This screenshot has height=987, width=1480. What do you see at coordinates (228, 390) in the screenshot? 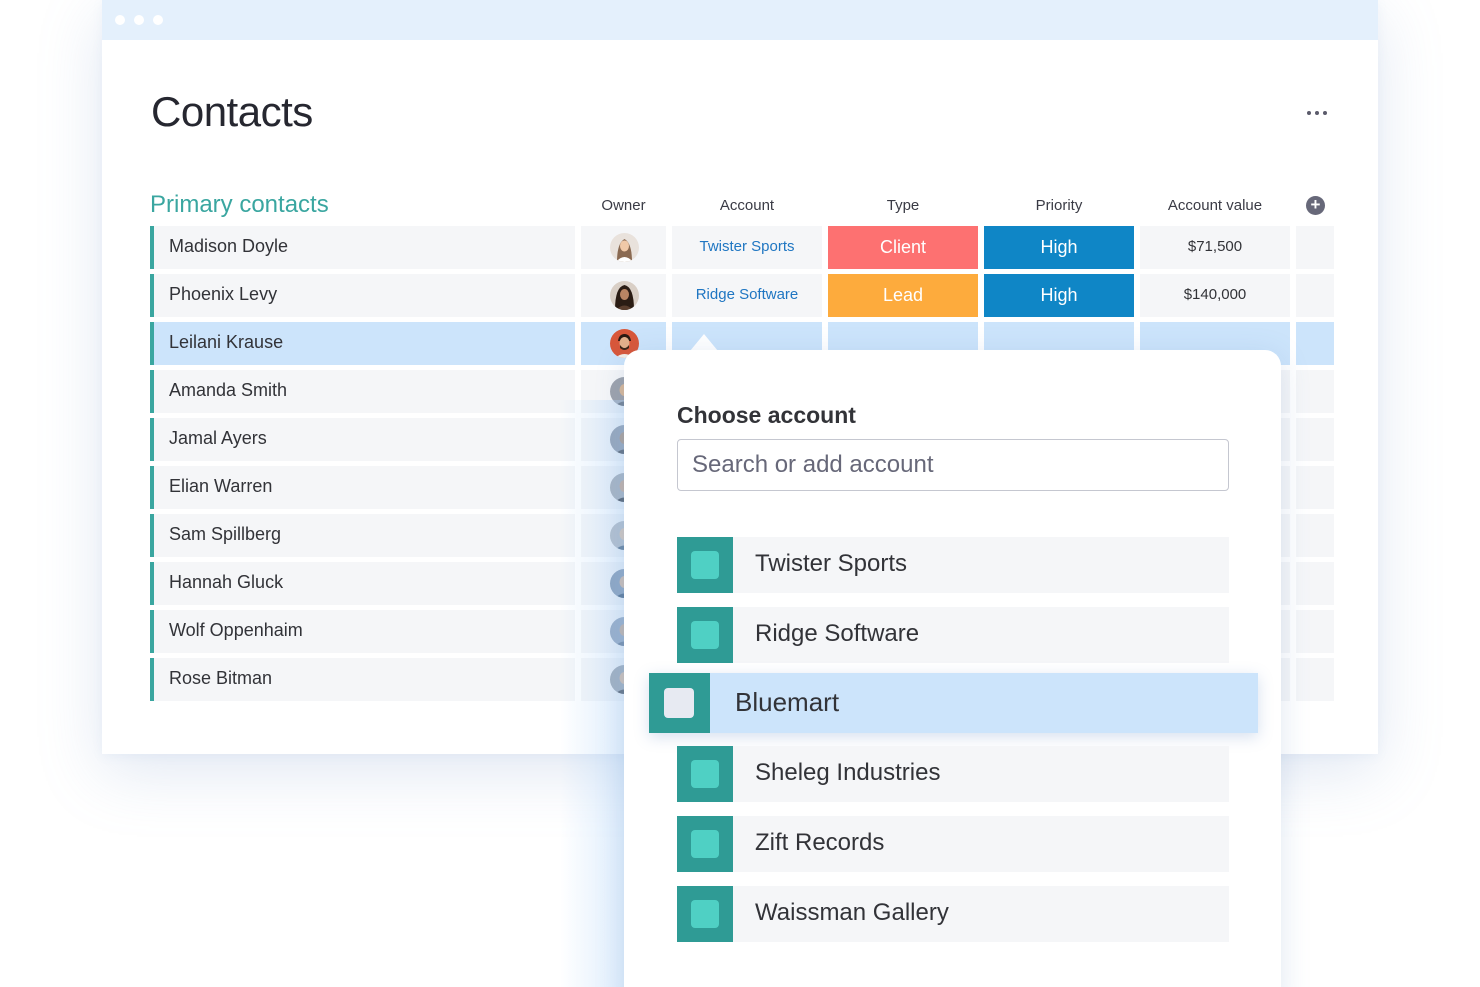
I see `contact-name: Amanda Smith` at bounding box center [228, 390].